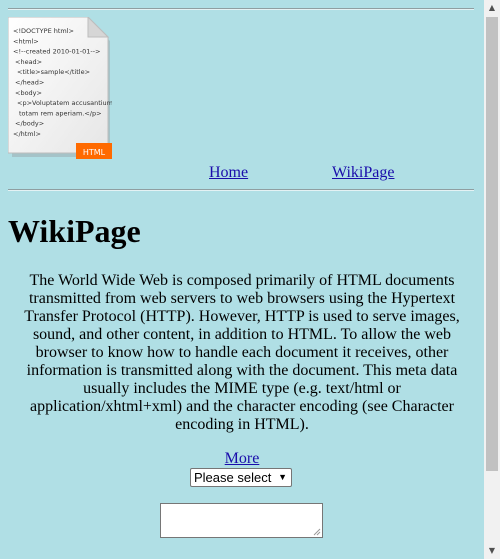 The height and width of the screenshot is (559, 500). I want to click on logo-code-line: totam rem aperiam.</p>, so click(60, 113).